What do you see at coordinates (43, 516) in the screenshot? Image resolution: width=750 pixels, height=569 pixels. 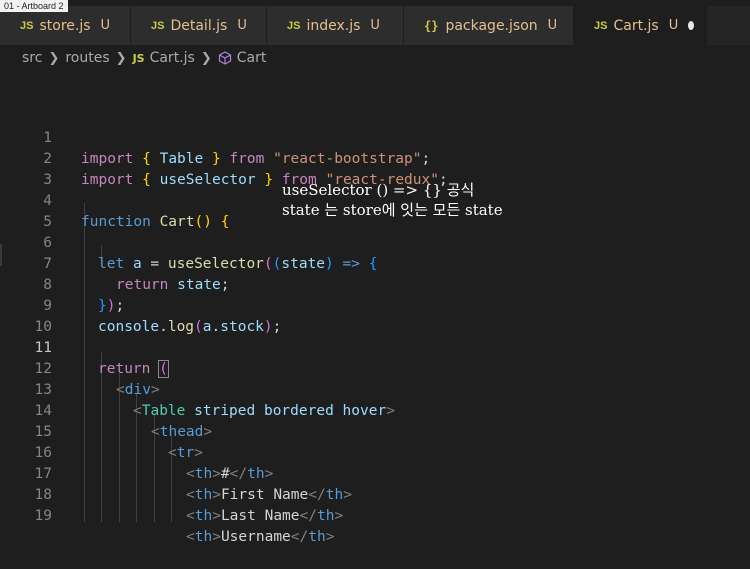 I see `line-number: 19` at bounding box center [43, 516].